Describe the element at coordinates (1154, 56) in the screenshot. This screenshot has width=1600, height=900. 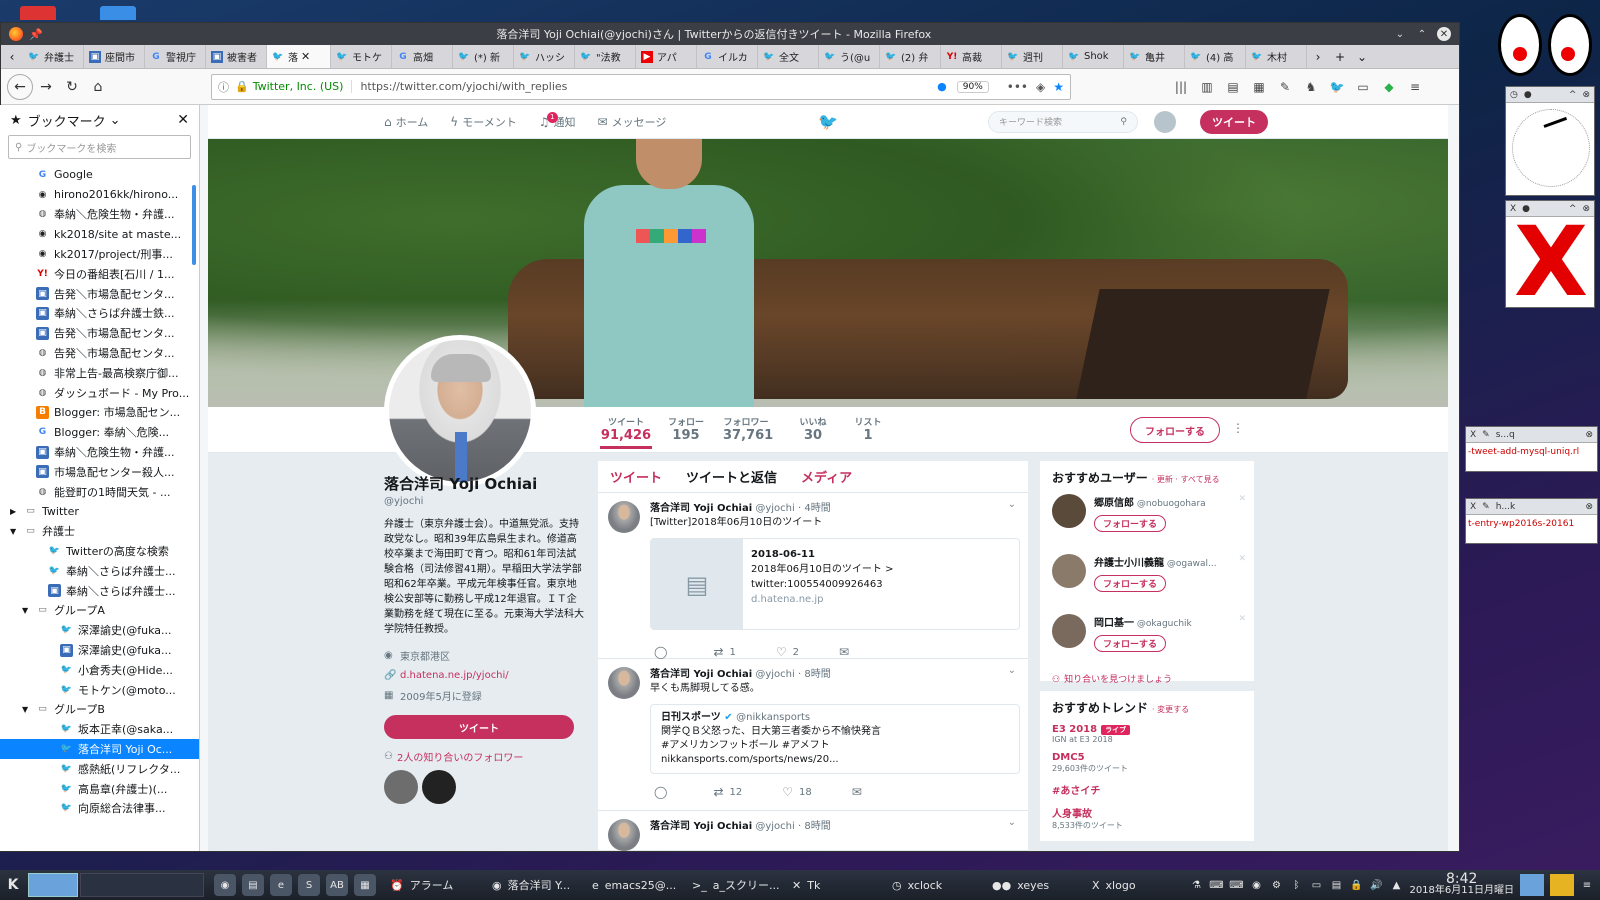
I see `tab-18: 🐦 亀井` at that location.